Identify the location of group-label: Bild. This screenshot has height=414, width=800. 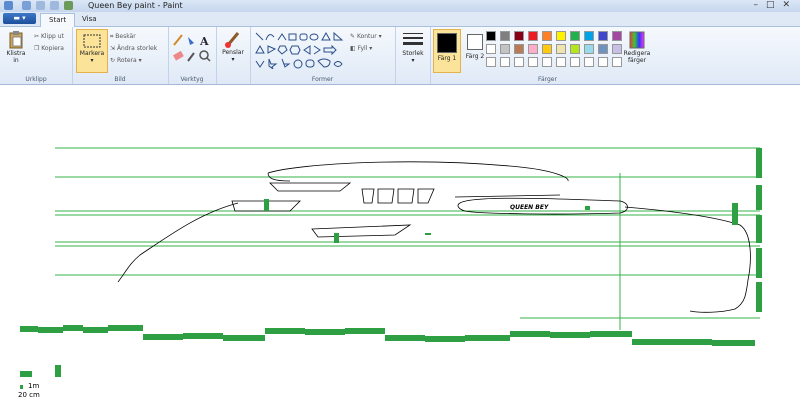
(120, 79).